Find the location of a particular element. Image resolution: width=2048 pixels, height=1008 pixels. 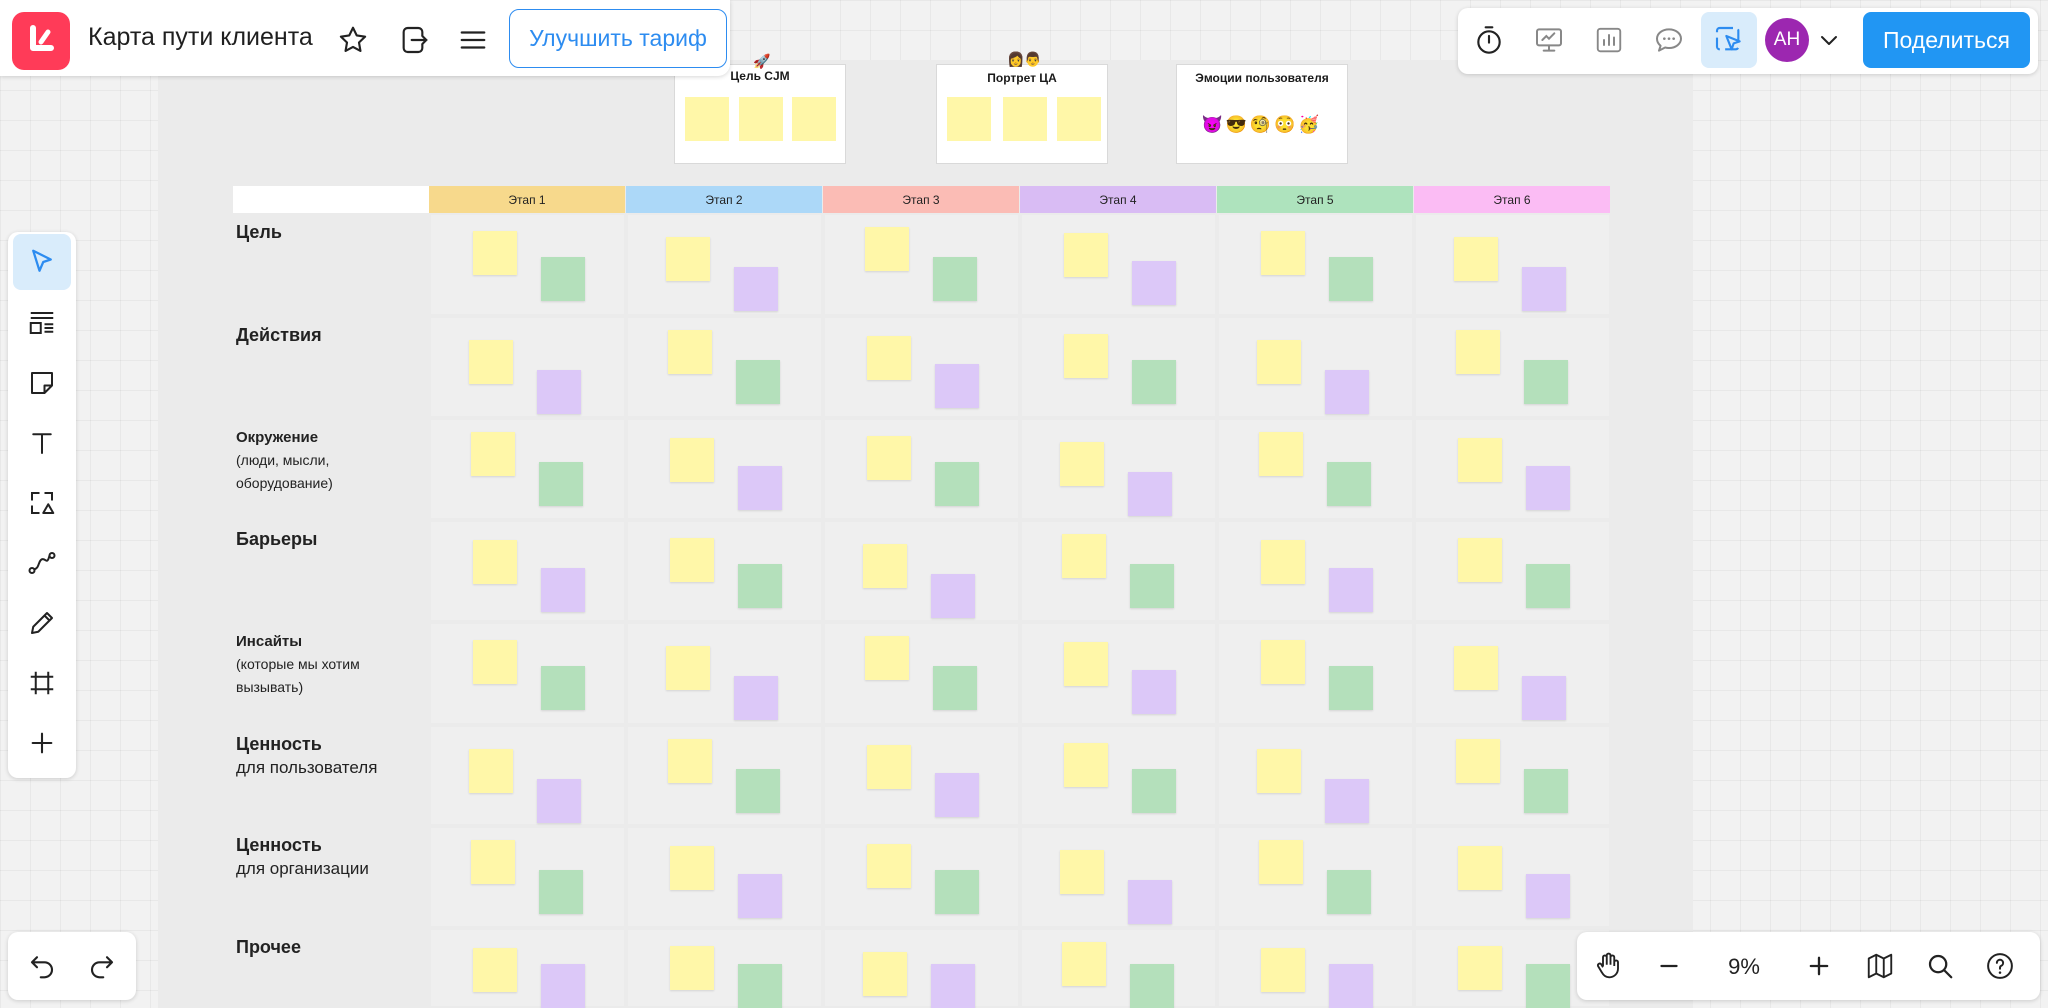

stage-header: Этап 3 is located at coordinates (921, 199).